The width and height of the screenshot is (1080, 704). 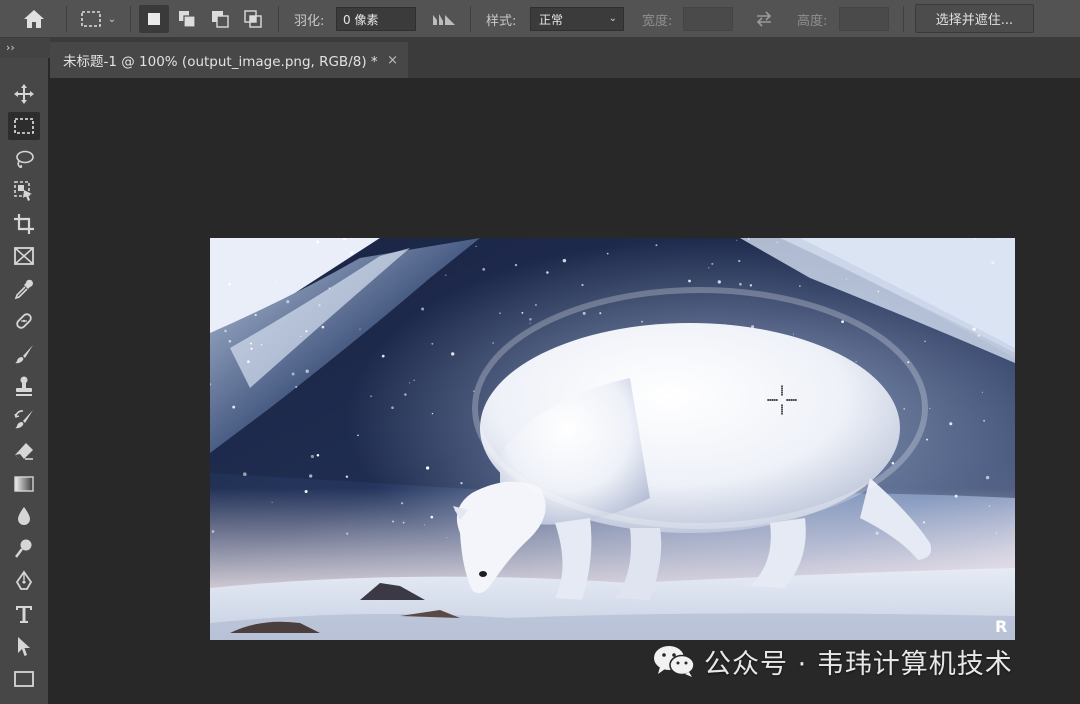 I want to click on move-icon, so click(x=24, y=94).